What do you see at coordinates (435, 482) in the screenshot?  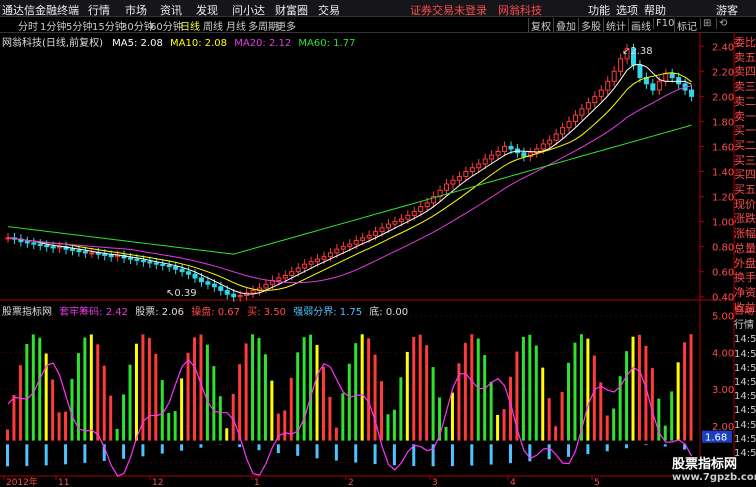 I see `date-label: 3` at bounding box center [435, 482].